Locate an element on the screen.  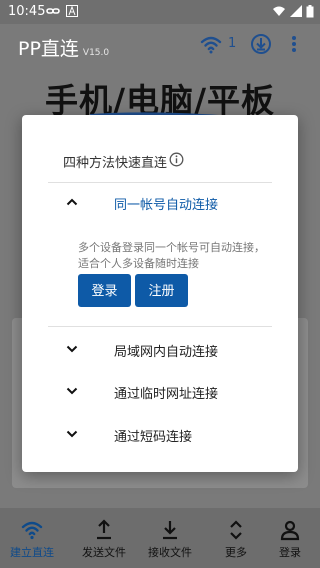
font-a-icon is located at coordinates (72, 11).